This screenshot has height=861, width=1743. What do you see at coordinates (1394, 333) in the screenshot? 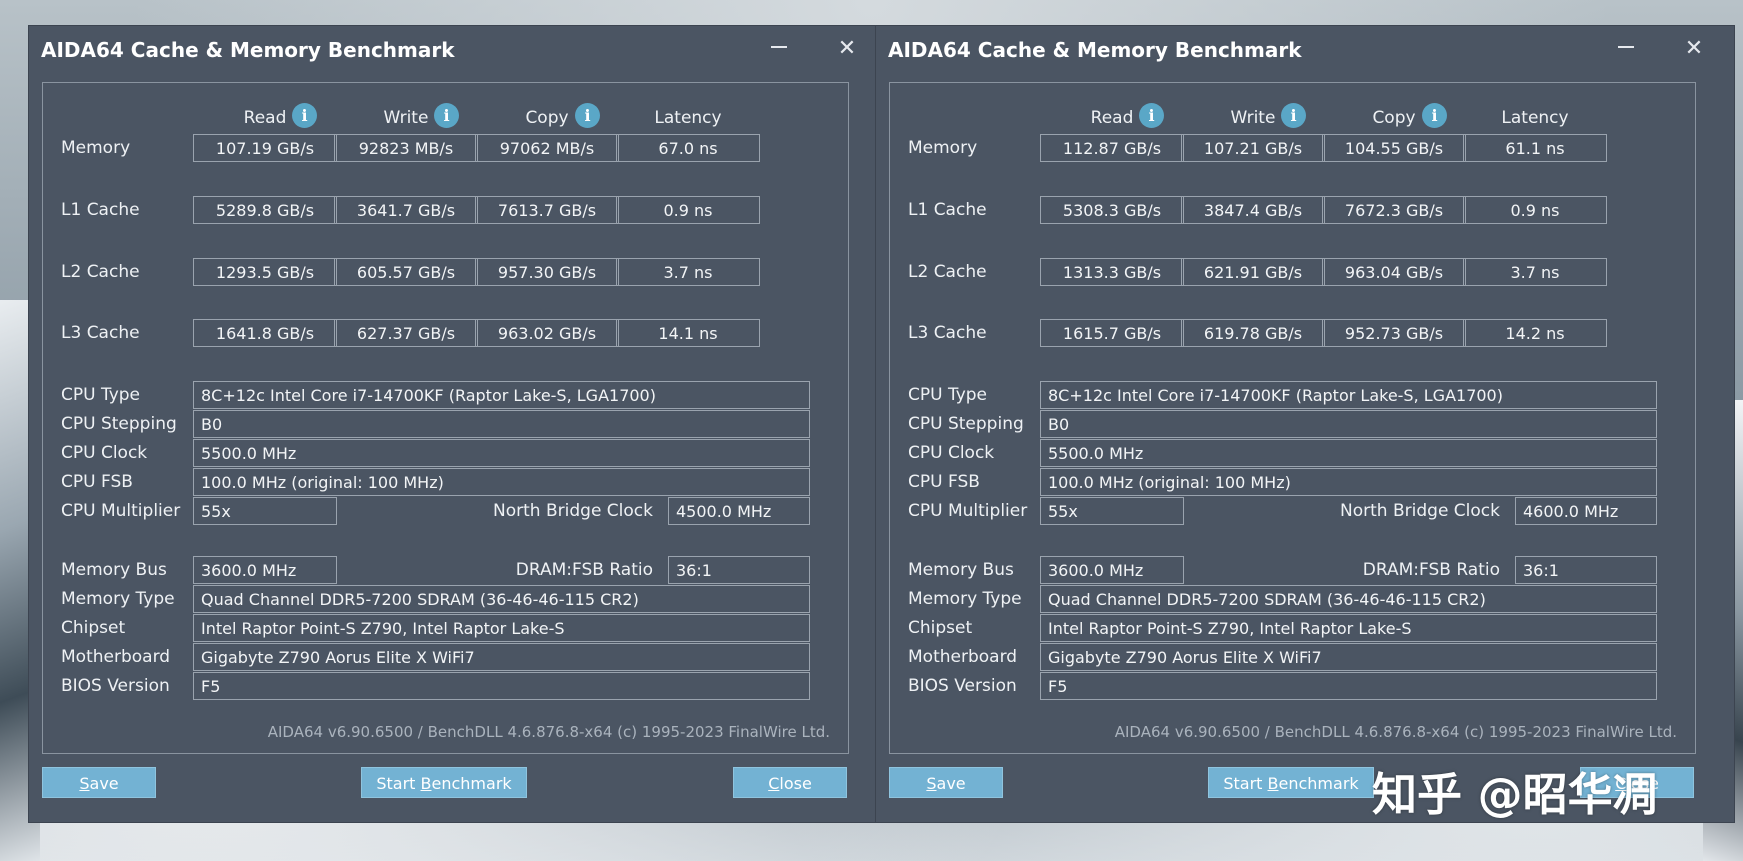
I see `l3-copy-value: 952.73 GB/s` at bounding box center [1394, 333].